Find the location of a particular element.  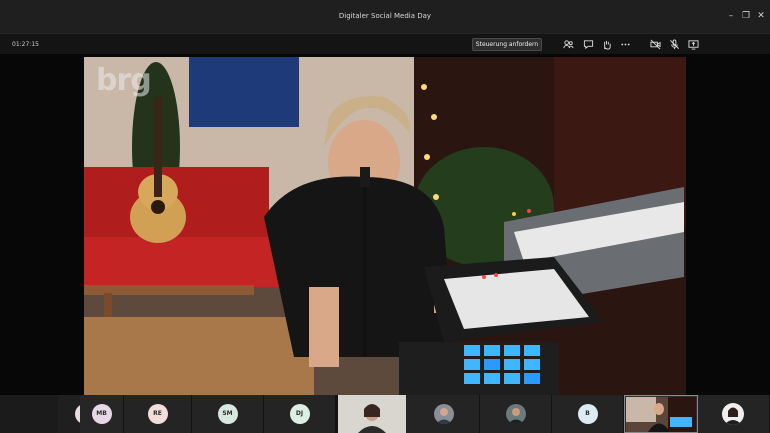

avatar: MB is located at coordinates (101, 414).